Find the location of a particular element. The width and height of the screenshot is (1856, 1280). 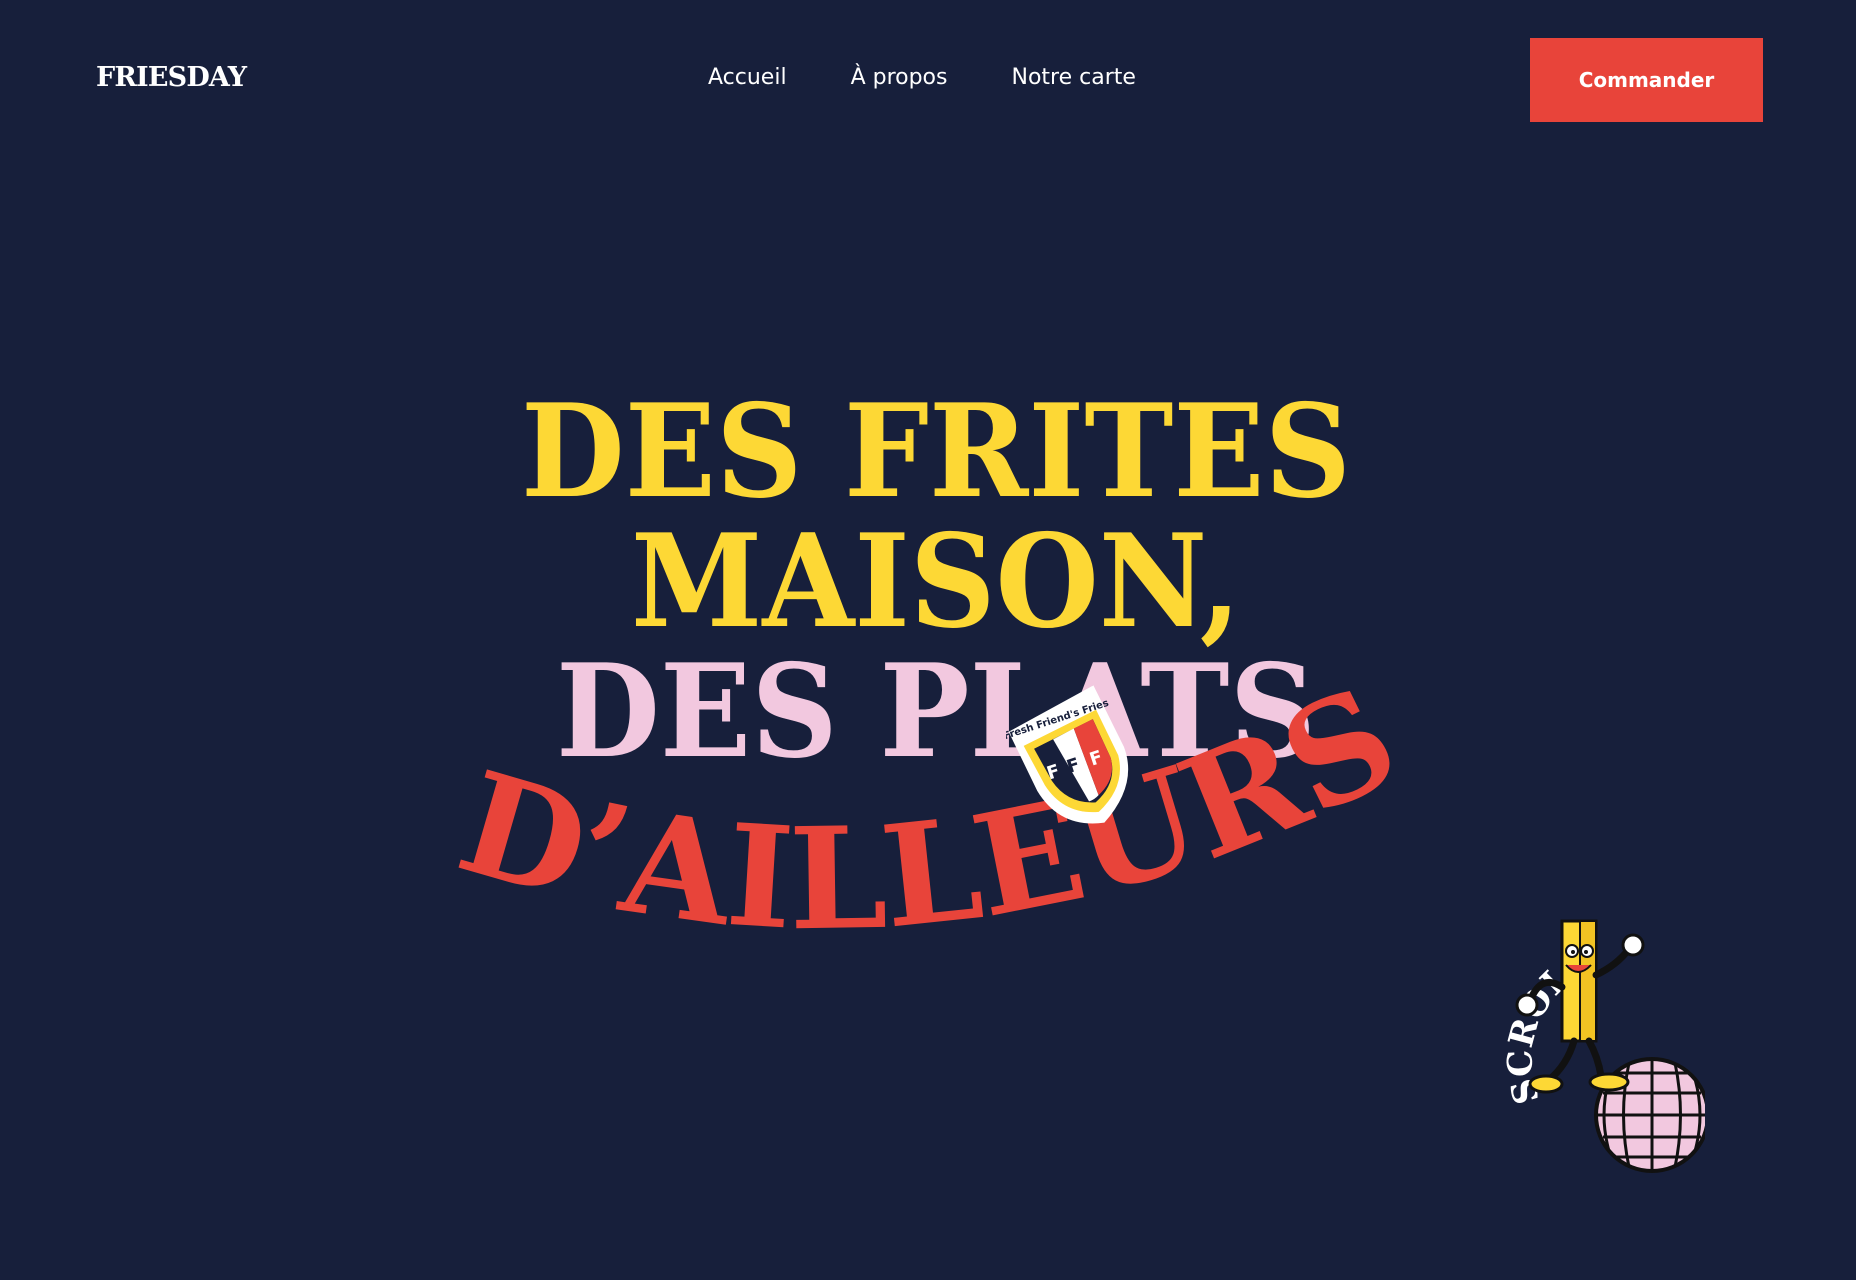

scroll-mascot-icon: SCROLL is located at coordinates (1605, 1050).